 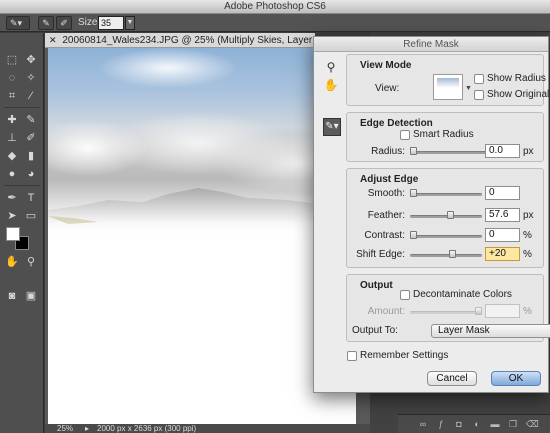 I want to click on eraser-icon: ✐, so click(x=64, y=23).